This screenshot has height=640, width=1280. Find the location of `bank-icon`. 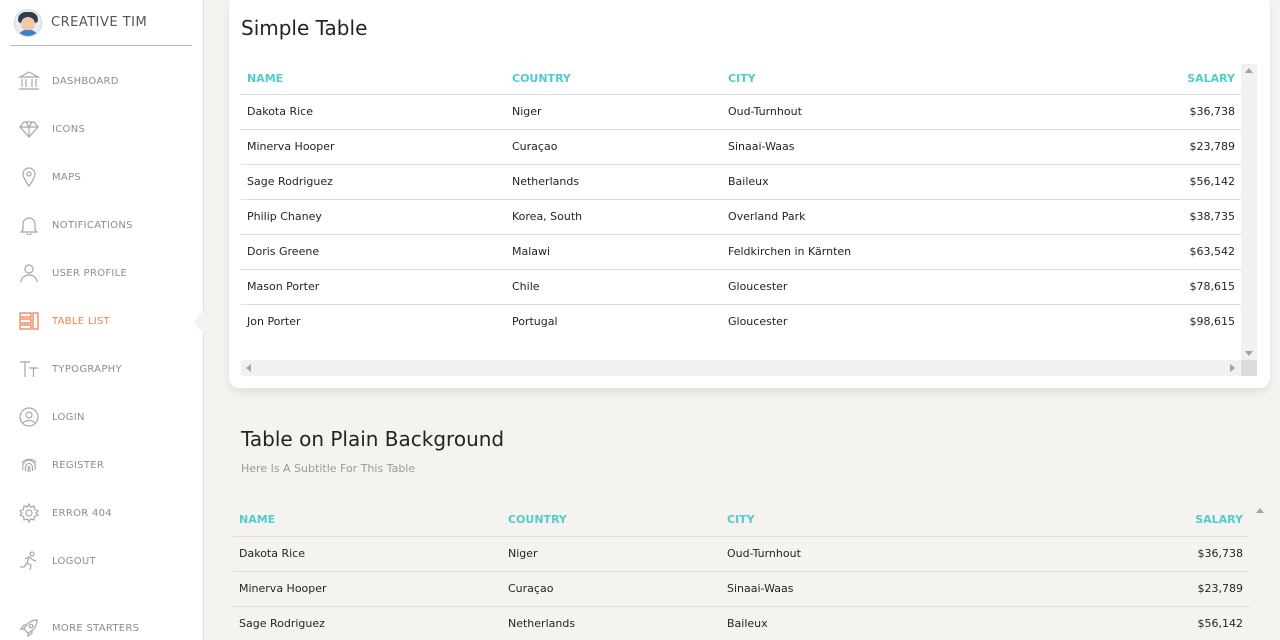

bank-icon is located at coordinates (29, 81).